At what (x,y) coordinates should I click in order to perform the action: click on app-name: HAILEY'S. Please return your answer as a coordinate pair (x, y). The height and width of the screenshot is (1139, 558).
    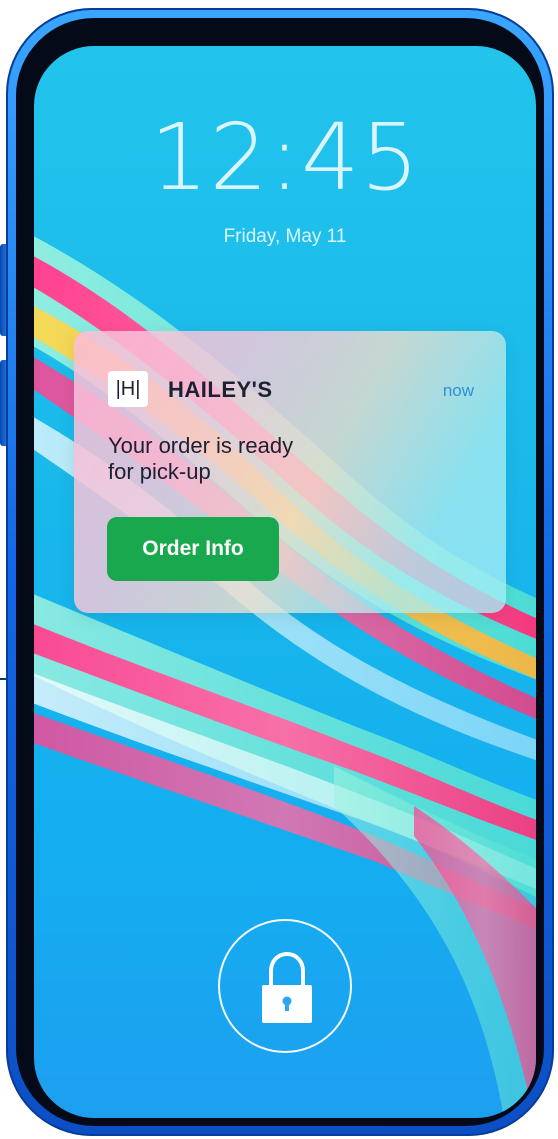
    Looking at the image, I should click on (220, 389).